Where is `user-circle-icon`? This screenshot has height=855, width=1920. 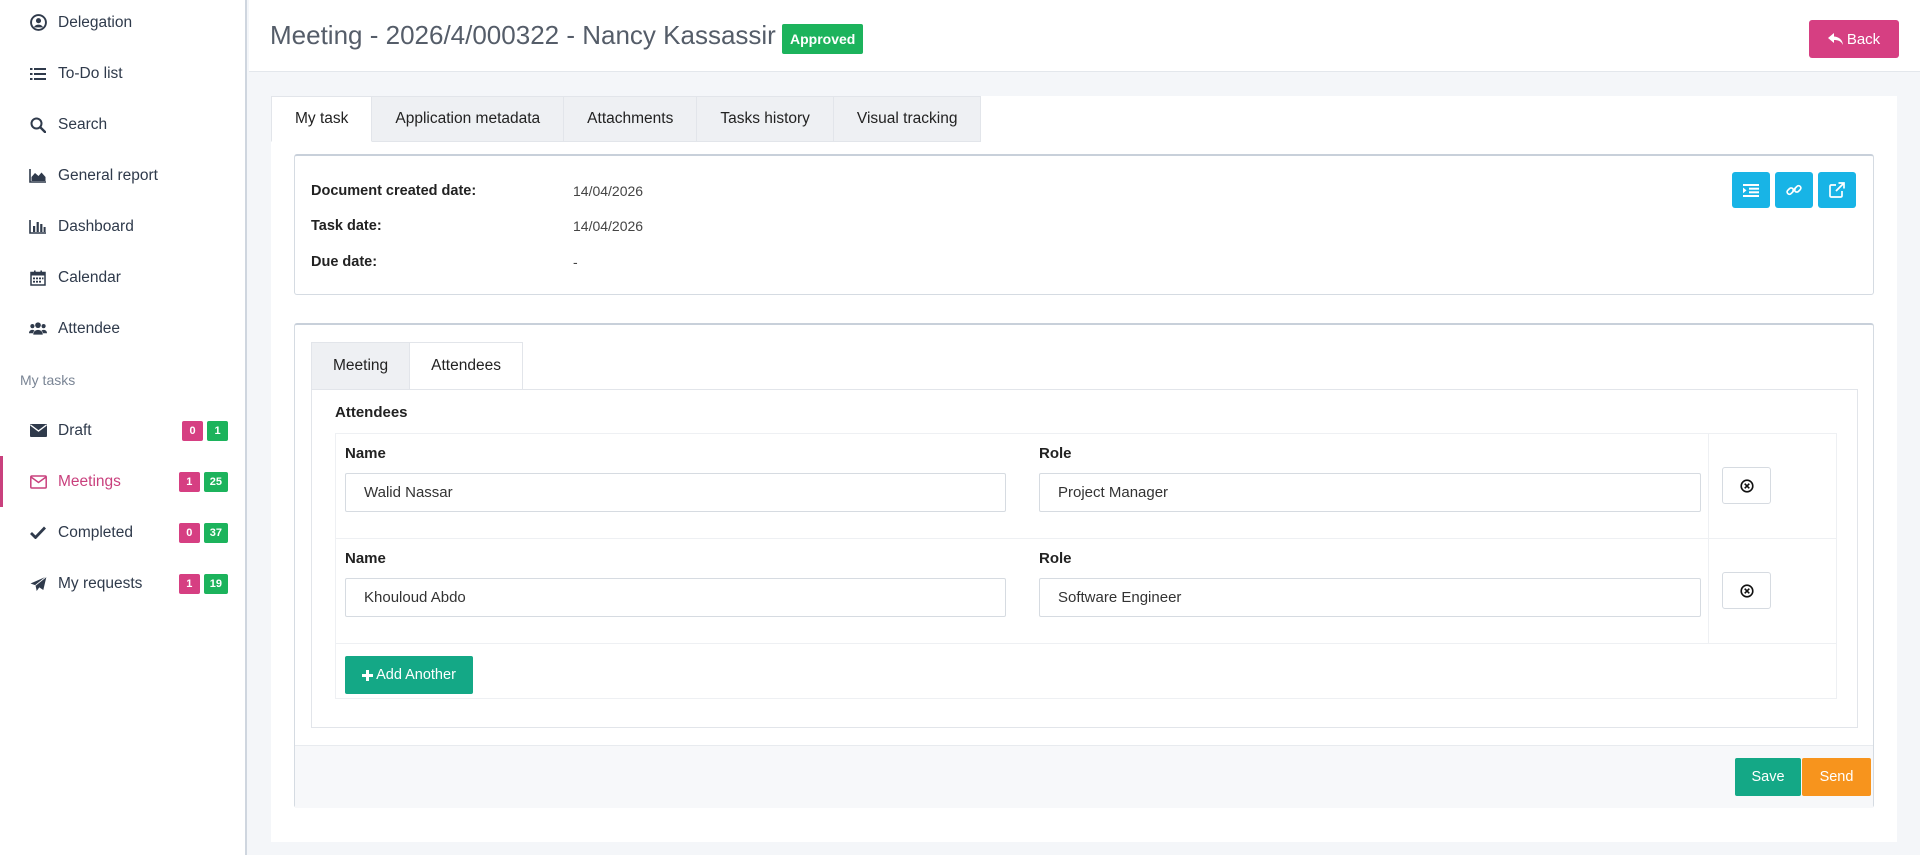
user-circle-icon is located at coordinates (38, 23).